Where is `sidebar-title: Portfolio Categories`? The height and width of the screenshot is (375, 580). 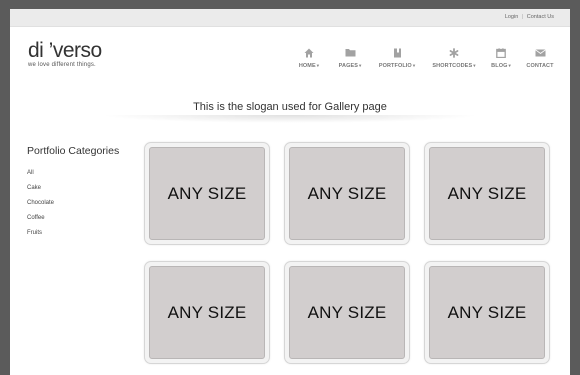
sidebar-title: Portfolio Categories is located at coordinates (73, 151).